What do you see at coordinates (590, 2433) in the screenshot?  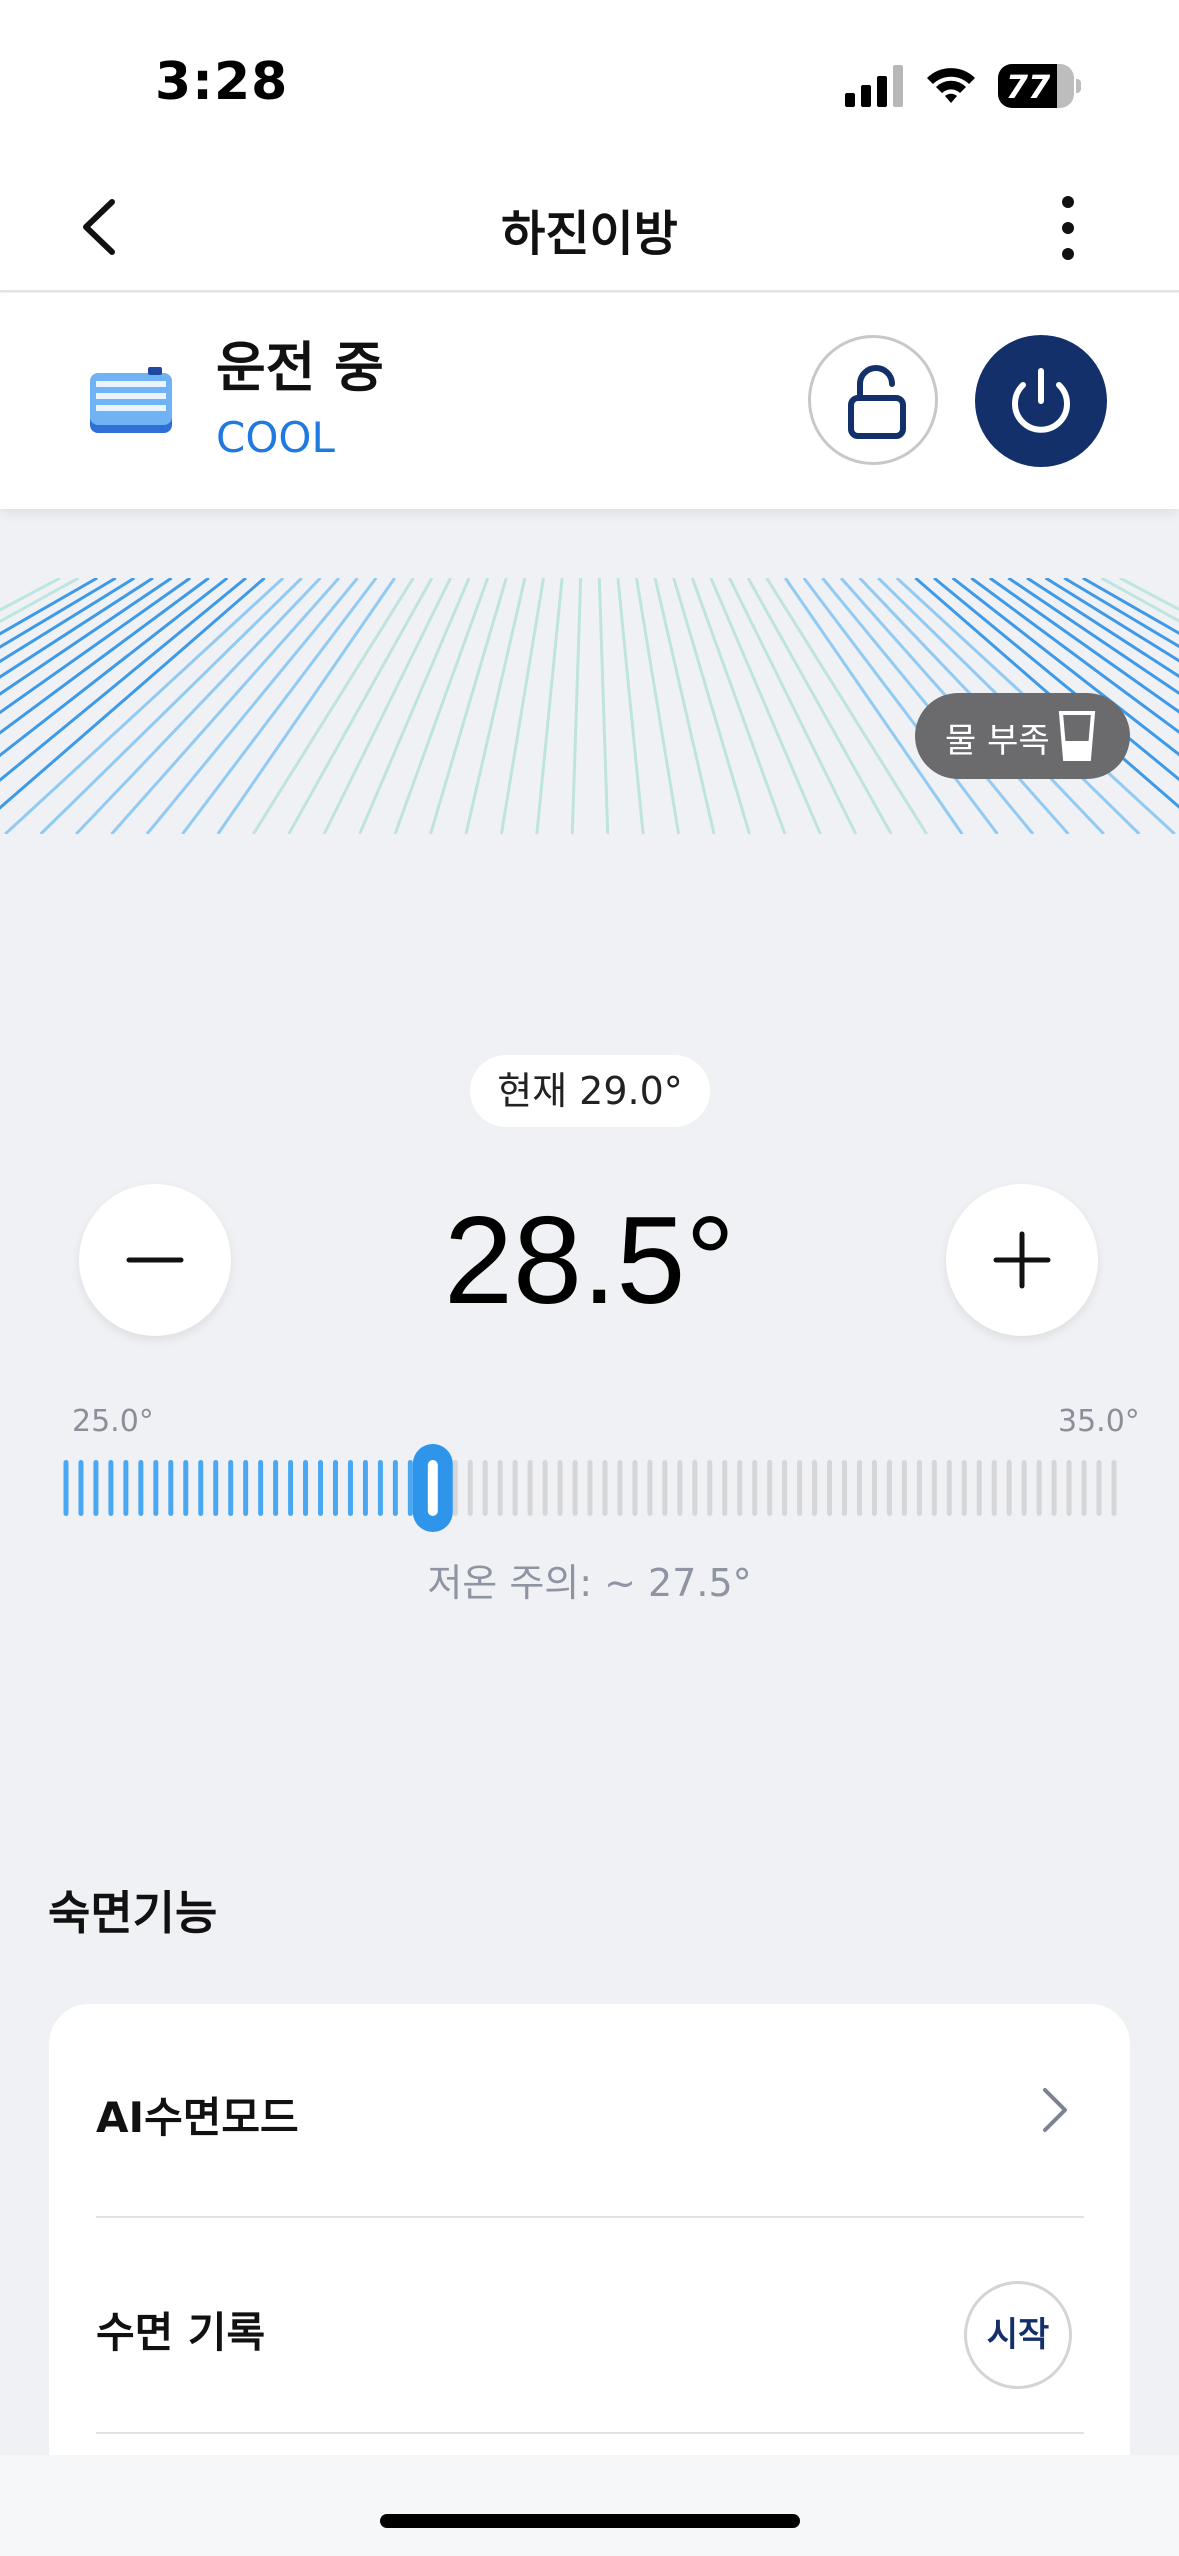 I see `divider` at bounding box center [590, 2433].